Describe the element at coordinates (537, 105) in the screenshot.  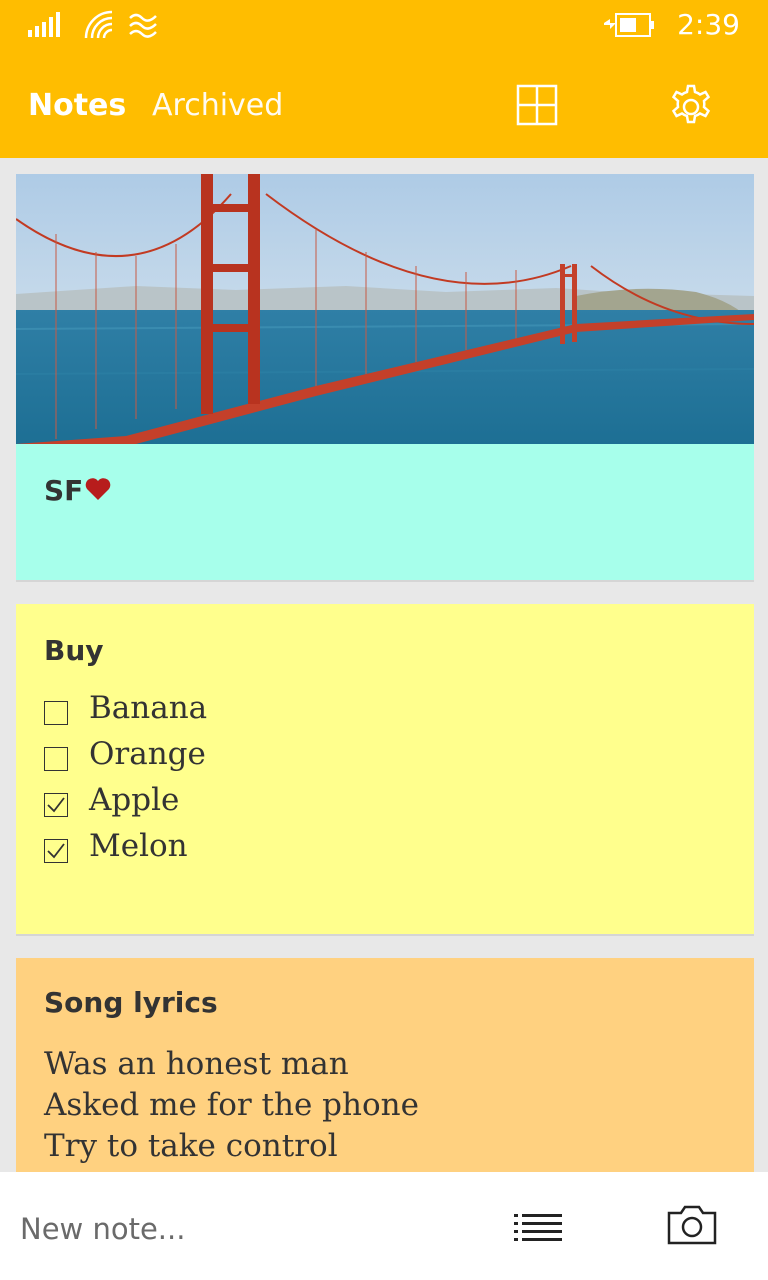
I see `grid-view-icon` at that location.